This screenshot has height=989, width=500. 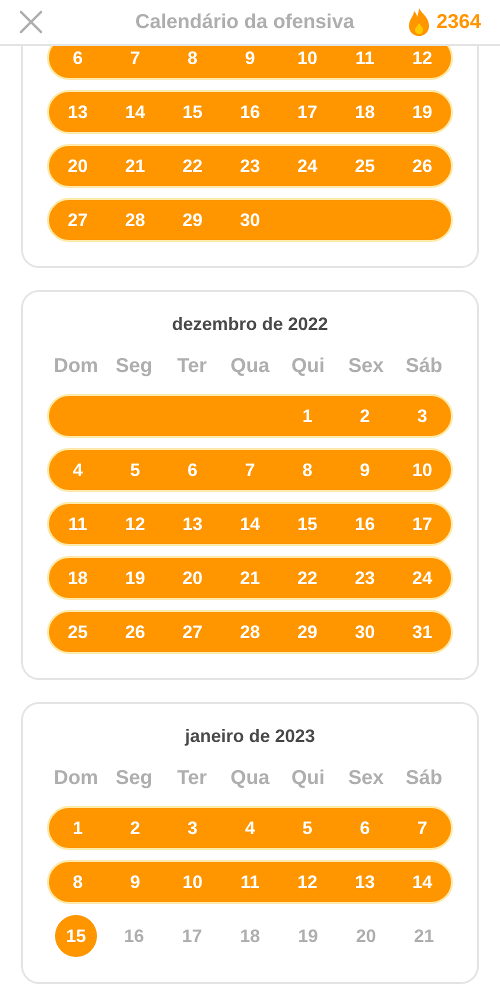 I want to click on flame-icon, so click(x=418, y=22).